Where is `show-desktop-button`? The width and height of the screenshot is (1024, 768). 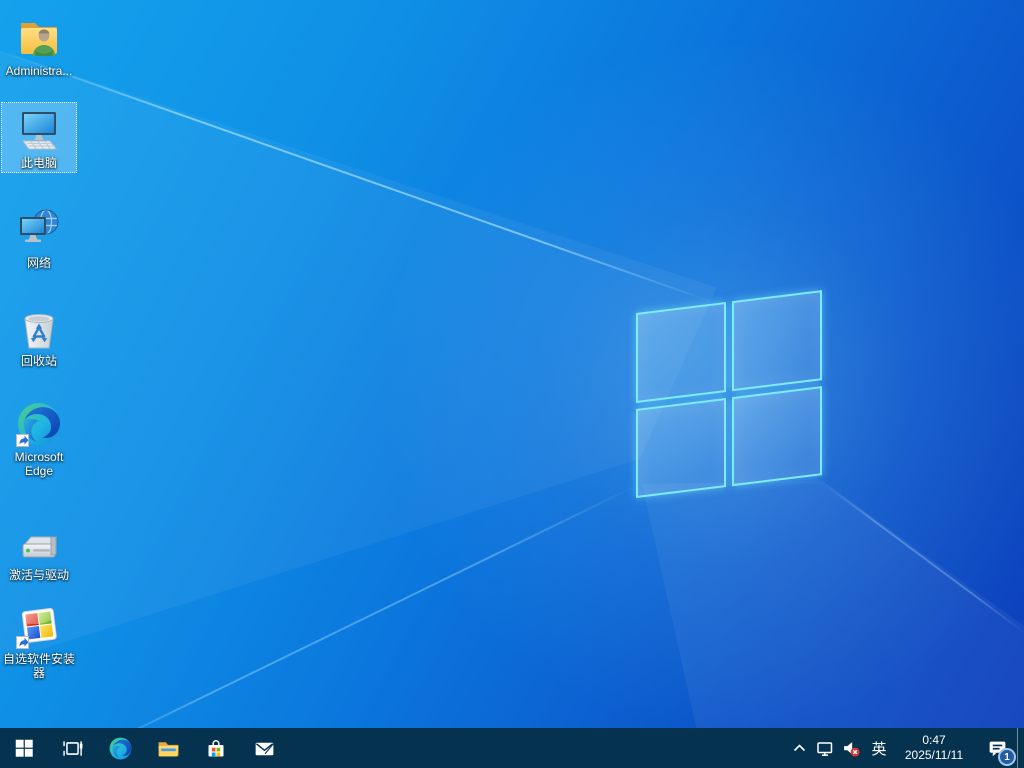
show-desktop-button is located at coordinates (1020, 748).